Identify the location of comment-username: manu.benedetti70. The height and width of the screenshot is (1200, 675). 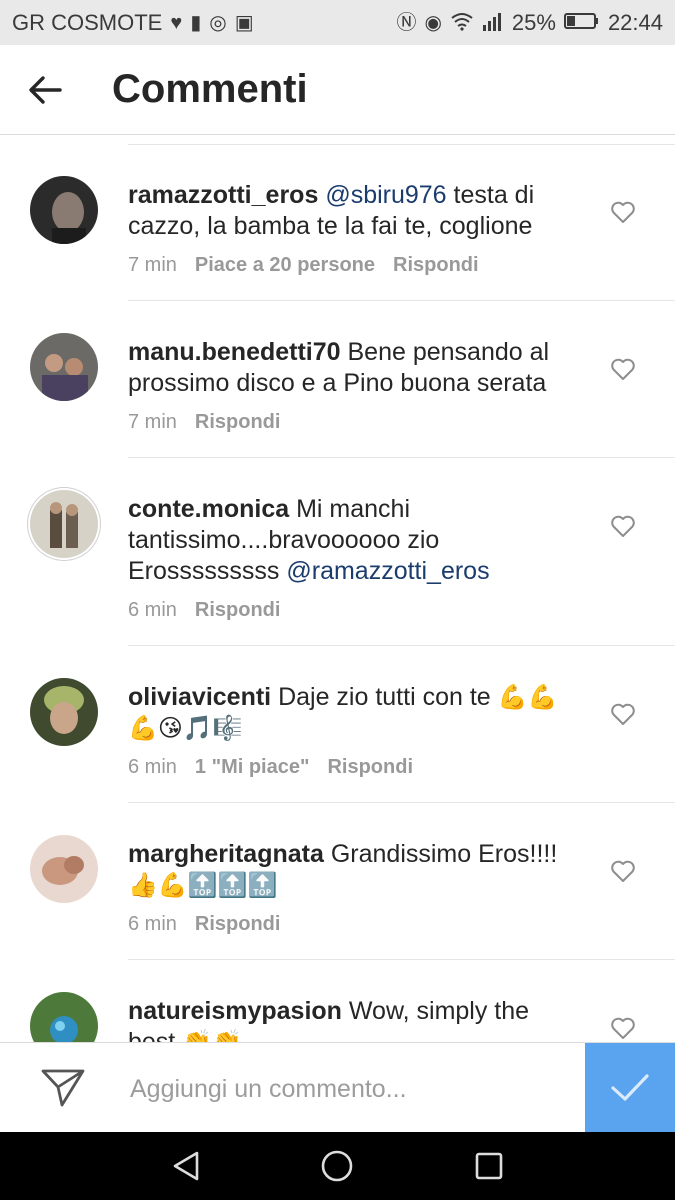
(234, 352).